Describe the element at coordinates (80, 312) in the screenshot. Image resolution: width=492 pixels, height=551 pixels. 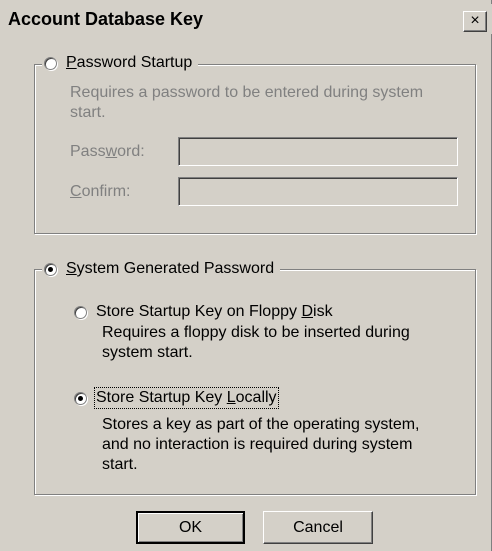
I see `floppy-disk-radio-button` at that location.